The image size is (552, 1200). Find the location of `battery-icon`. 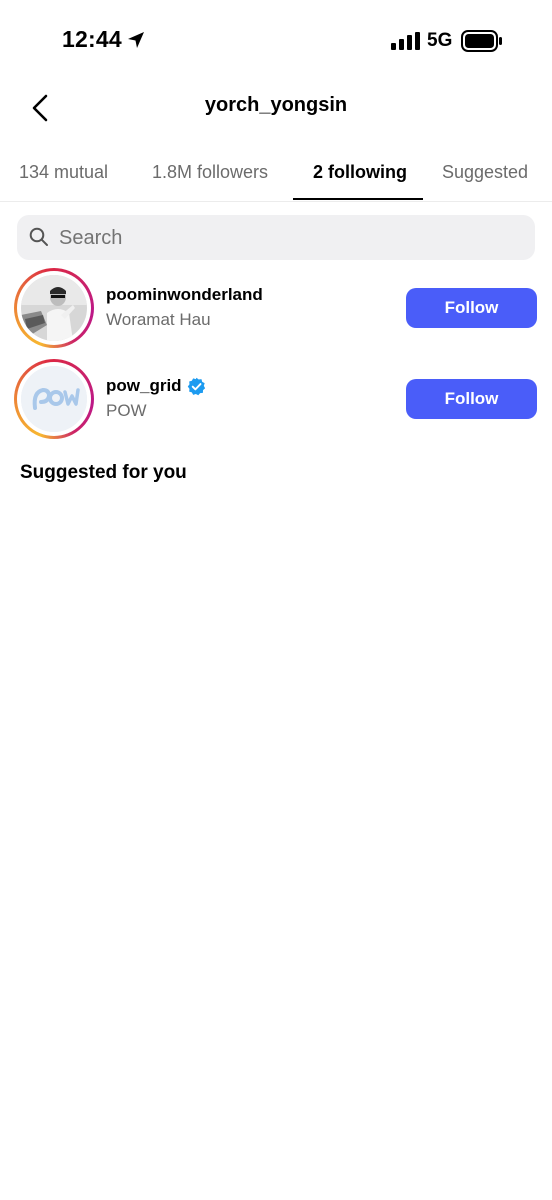

battery-icon is located at coordinates (482, 43).